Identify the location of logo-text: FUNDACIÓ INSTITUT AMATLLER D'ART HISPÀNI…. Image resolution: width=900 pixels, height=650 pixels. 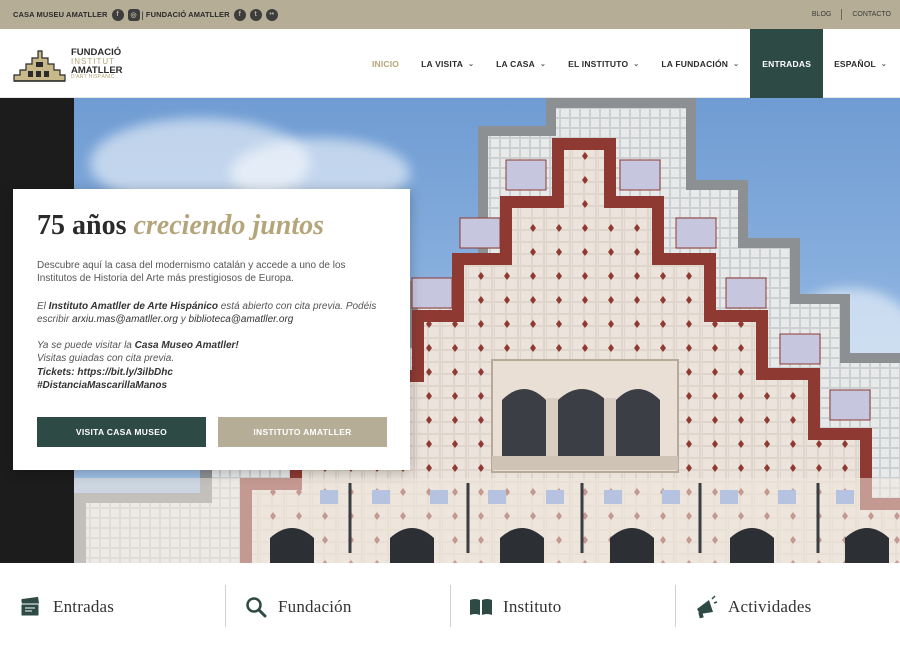
(97, 64).